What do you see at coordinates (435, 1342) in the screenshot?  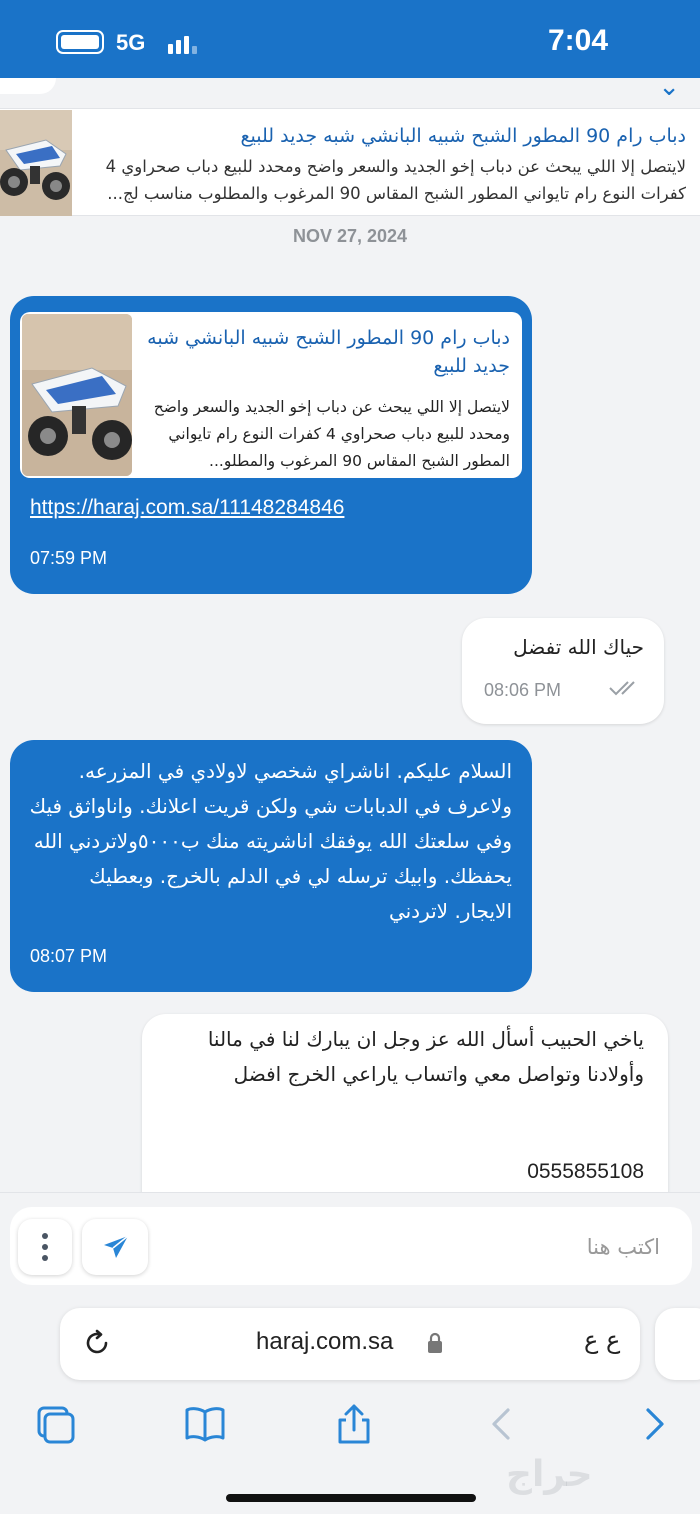 I see `lock-icon` at bounding box center [435, 1342].